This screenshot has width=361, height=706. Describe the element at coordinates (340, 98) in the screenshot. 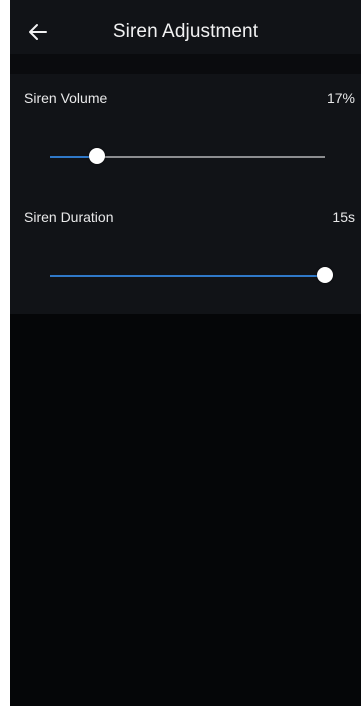

I see `siren-volume-value: 17%` at that location.